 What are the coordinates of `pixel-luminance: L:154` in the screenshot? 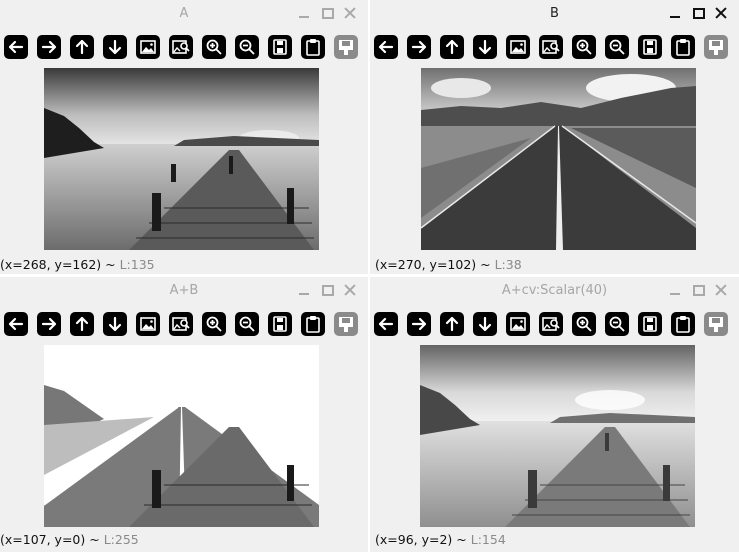 It's located at (488, 539).